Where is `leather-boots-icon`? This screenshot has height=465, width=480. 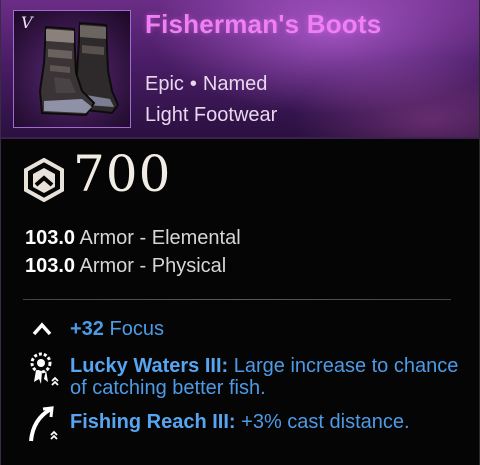 leather-boots-icon is located at coordinates (79, 69).